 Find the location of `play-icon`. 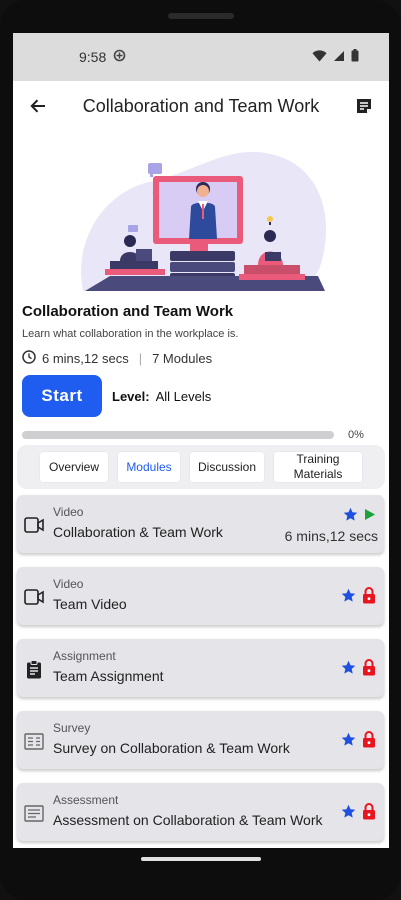

play-icon is located at coordinates (370, 514).